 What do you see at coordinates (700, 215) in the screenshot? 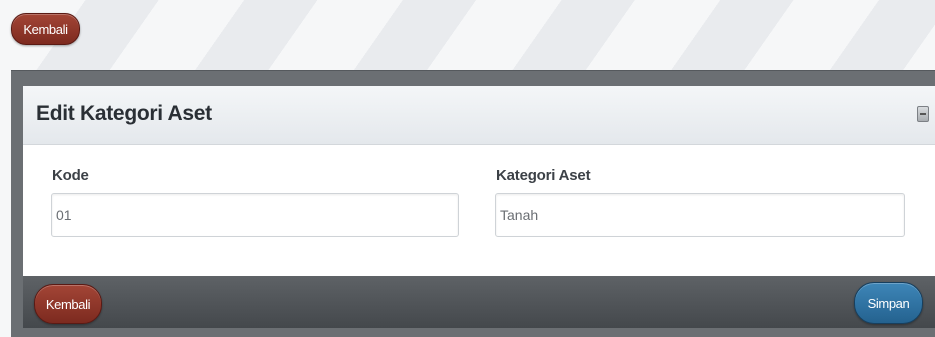
I see `kategori-aset-input` at bounding box center [700, 215].